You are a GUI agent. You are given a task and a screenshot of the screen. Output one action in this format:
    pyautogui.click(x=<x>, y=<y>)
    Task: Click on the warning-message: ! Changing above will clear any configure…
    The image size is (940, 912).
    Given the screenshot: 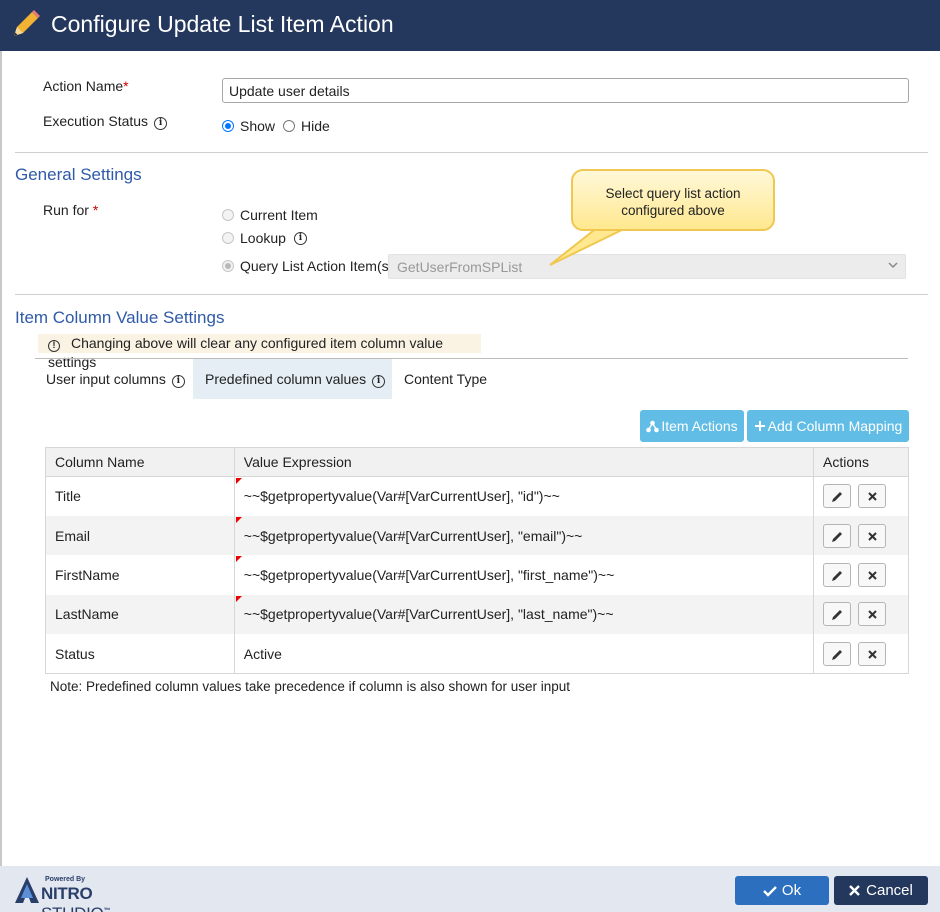 What is the action you would take?
    pyautogui.click(x=259, y=352)
    